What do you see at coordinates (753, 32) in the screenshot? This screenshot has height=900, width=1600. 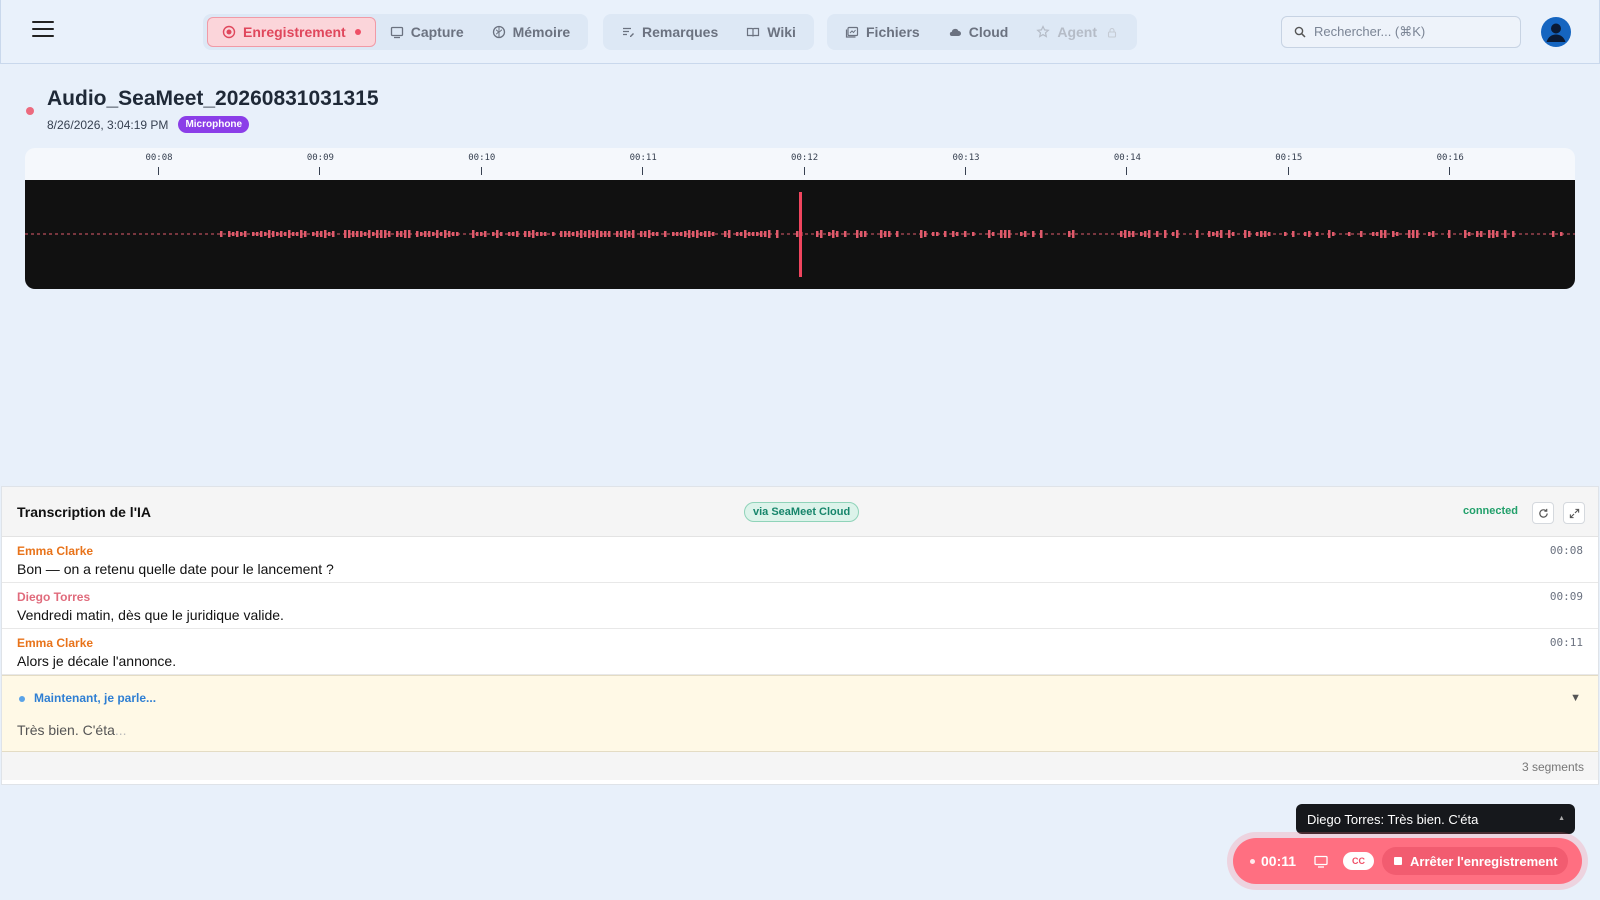 I see `book-icon` at bounding box center [753, 32].